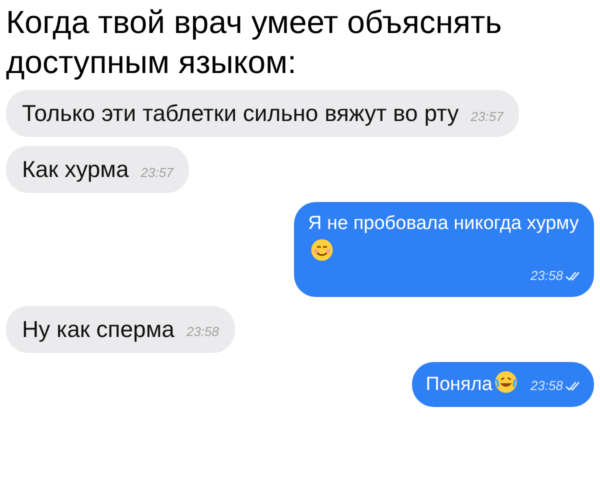 The height and width of the screenshot is (504, 600). What do you see at coordinates (506, 382) in the screenshot?
I see `laughing-face-icon` at bounding box center [506, 382].